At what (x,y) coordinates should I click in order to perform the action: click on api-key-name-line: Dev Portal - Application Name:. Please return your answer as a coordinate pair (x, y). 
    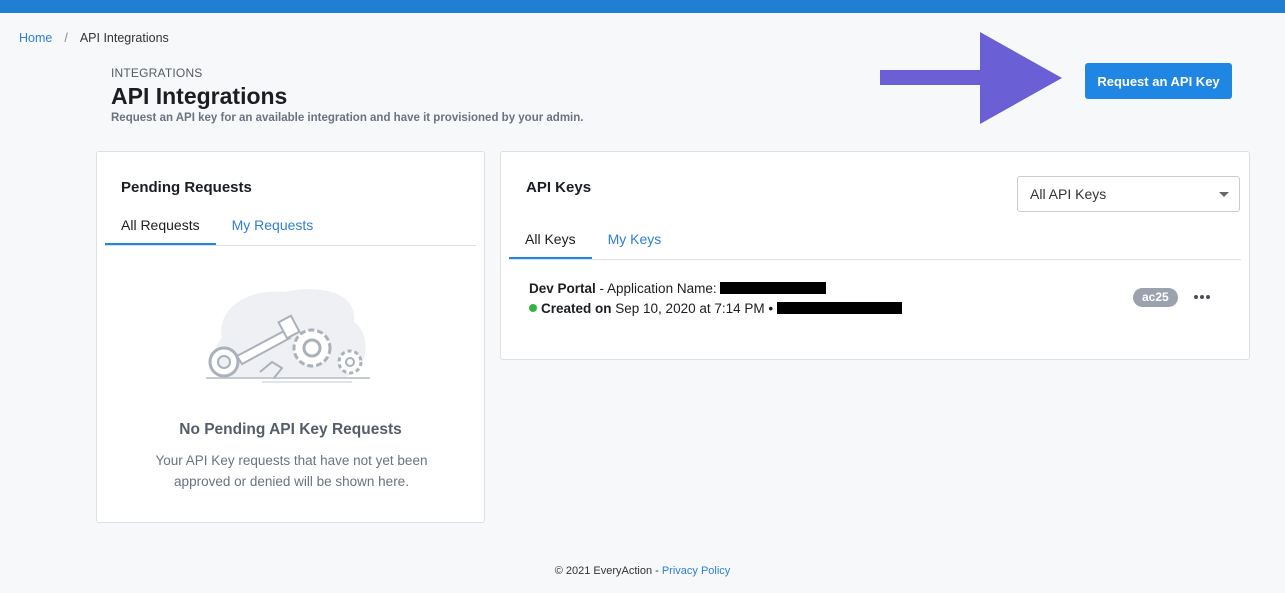
    Looking at the image, I should click on (715, 288).